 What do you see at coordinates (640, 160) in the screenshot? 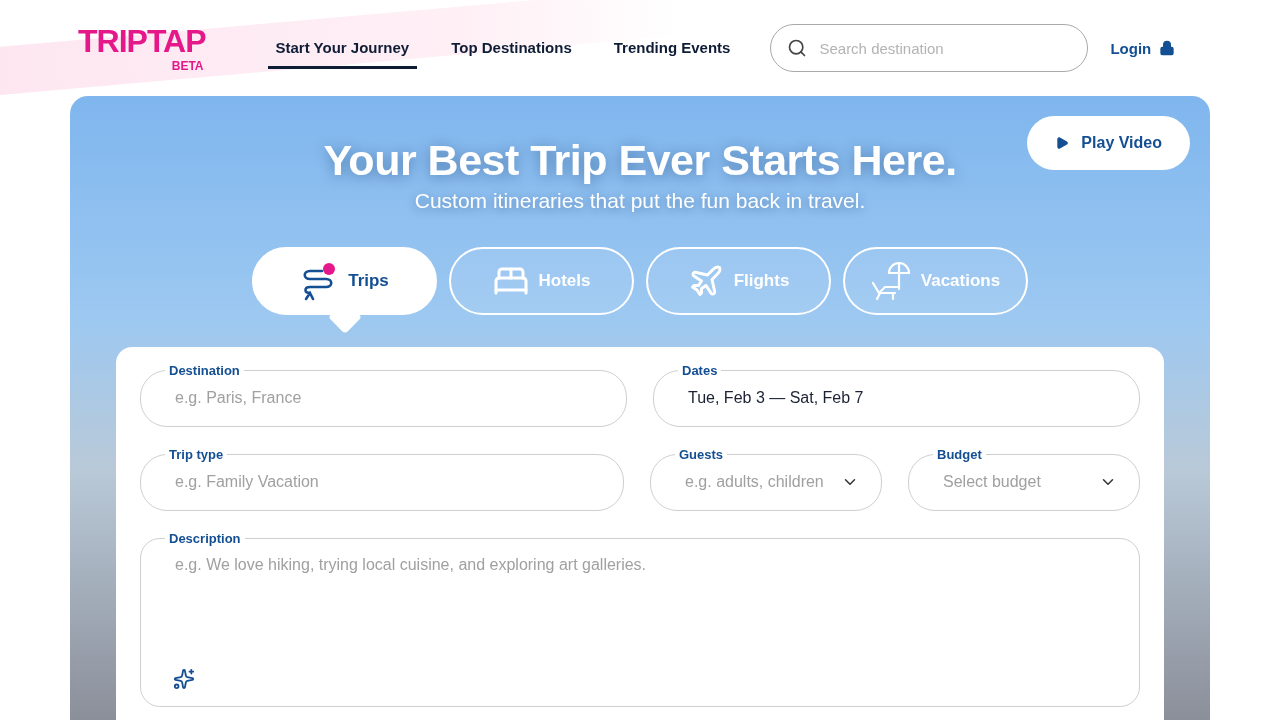
I see `hero-title: Your Best Trip Ever Starts Here.` at bounding box center [640, 160].